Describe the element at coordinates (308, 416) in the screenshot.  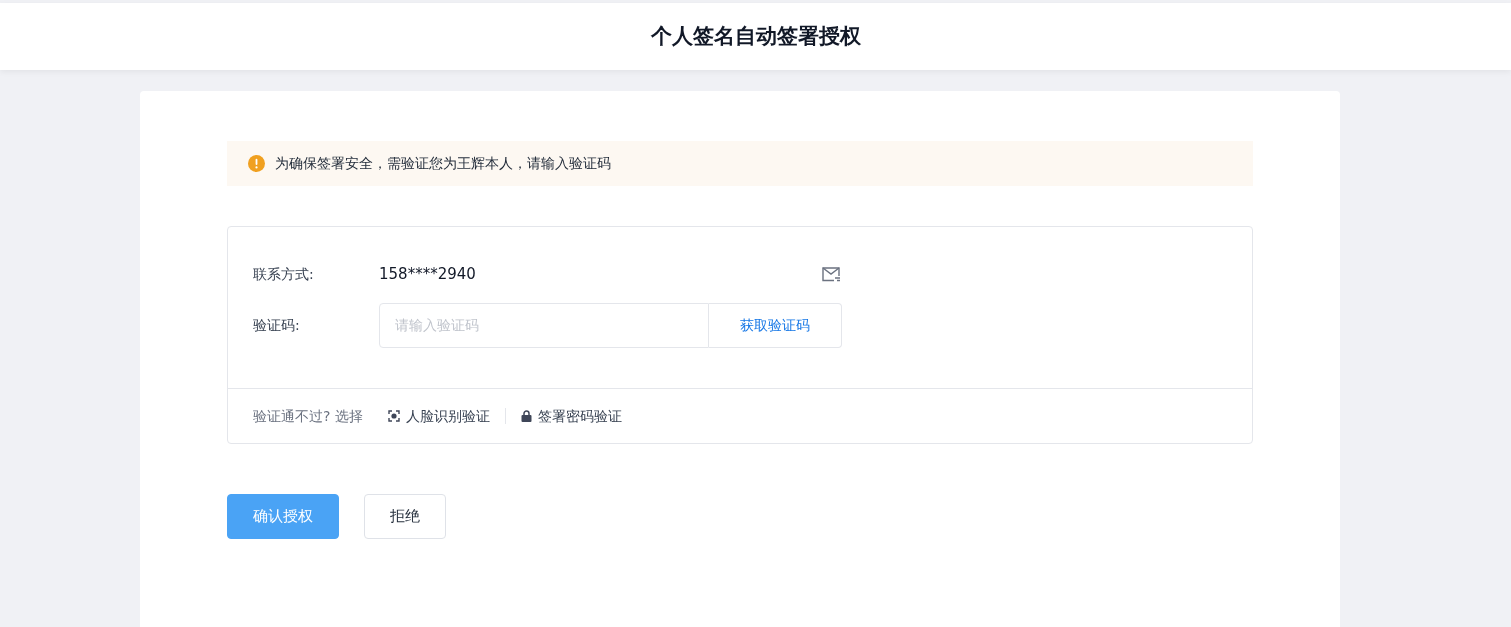
I see `alternative-prompt: 验证通不过? 选择` at that location.